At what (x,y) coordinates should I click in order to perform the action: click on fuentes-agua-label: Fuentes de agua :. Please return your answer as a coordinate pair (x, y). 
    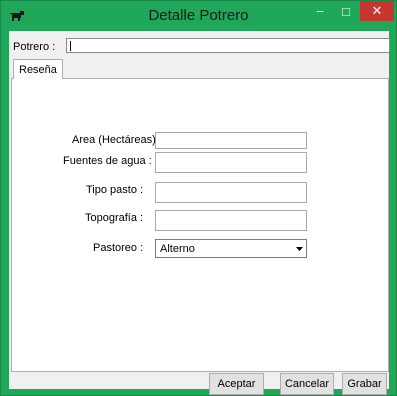
    Looking at the image, I should click on (107, 161).